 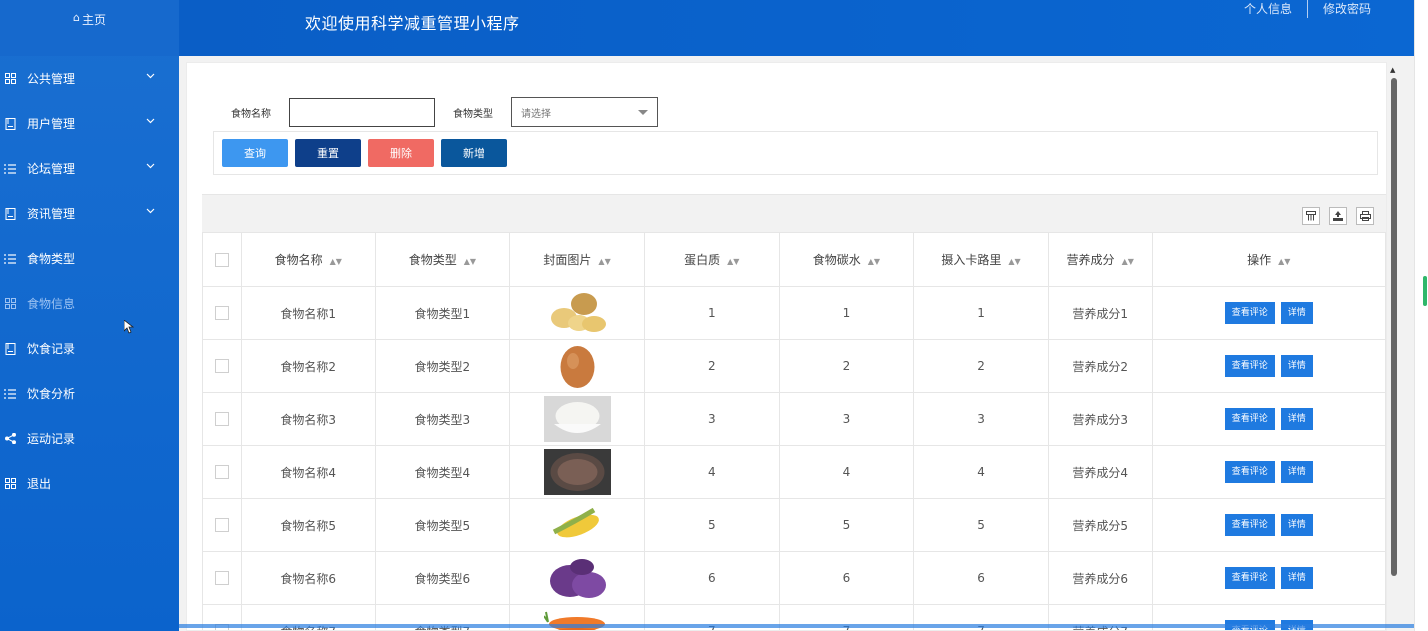 I want to click on top-header: 欢迎使用科学减重管理小程序 个人信息 修改密码, so click(x=796, y=28).